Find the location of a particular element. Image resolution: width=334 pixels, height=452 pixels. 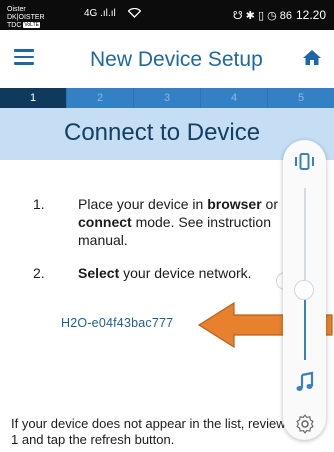

step-3: 3 is located at coordinates (167, 98).